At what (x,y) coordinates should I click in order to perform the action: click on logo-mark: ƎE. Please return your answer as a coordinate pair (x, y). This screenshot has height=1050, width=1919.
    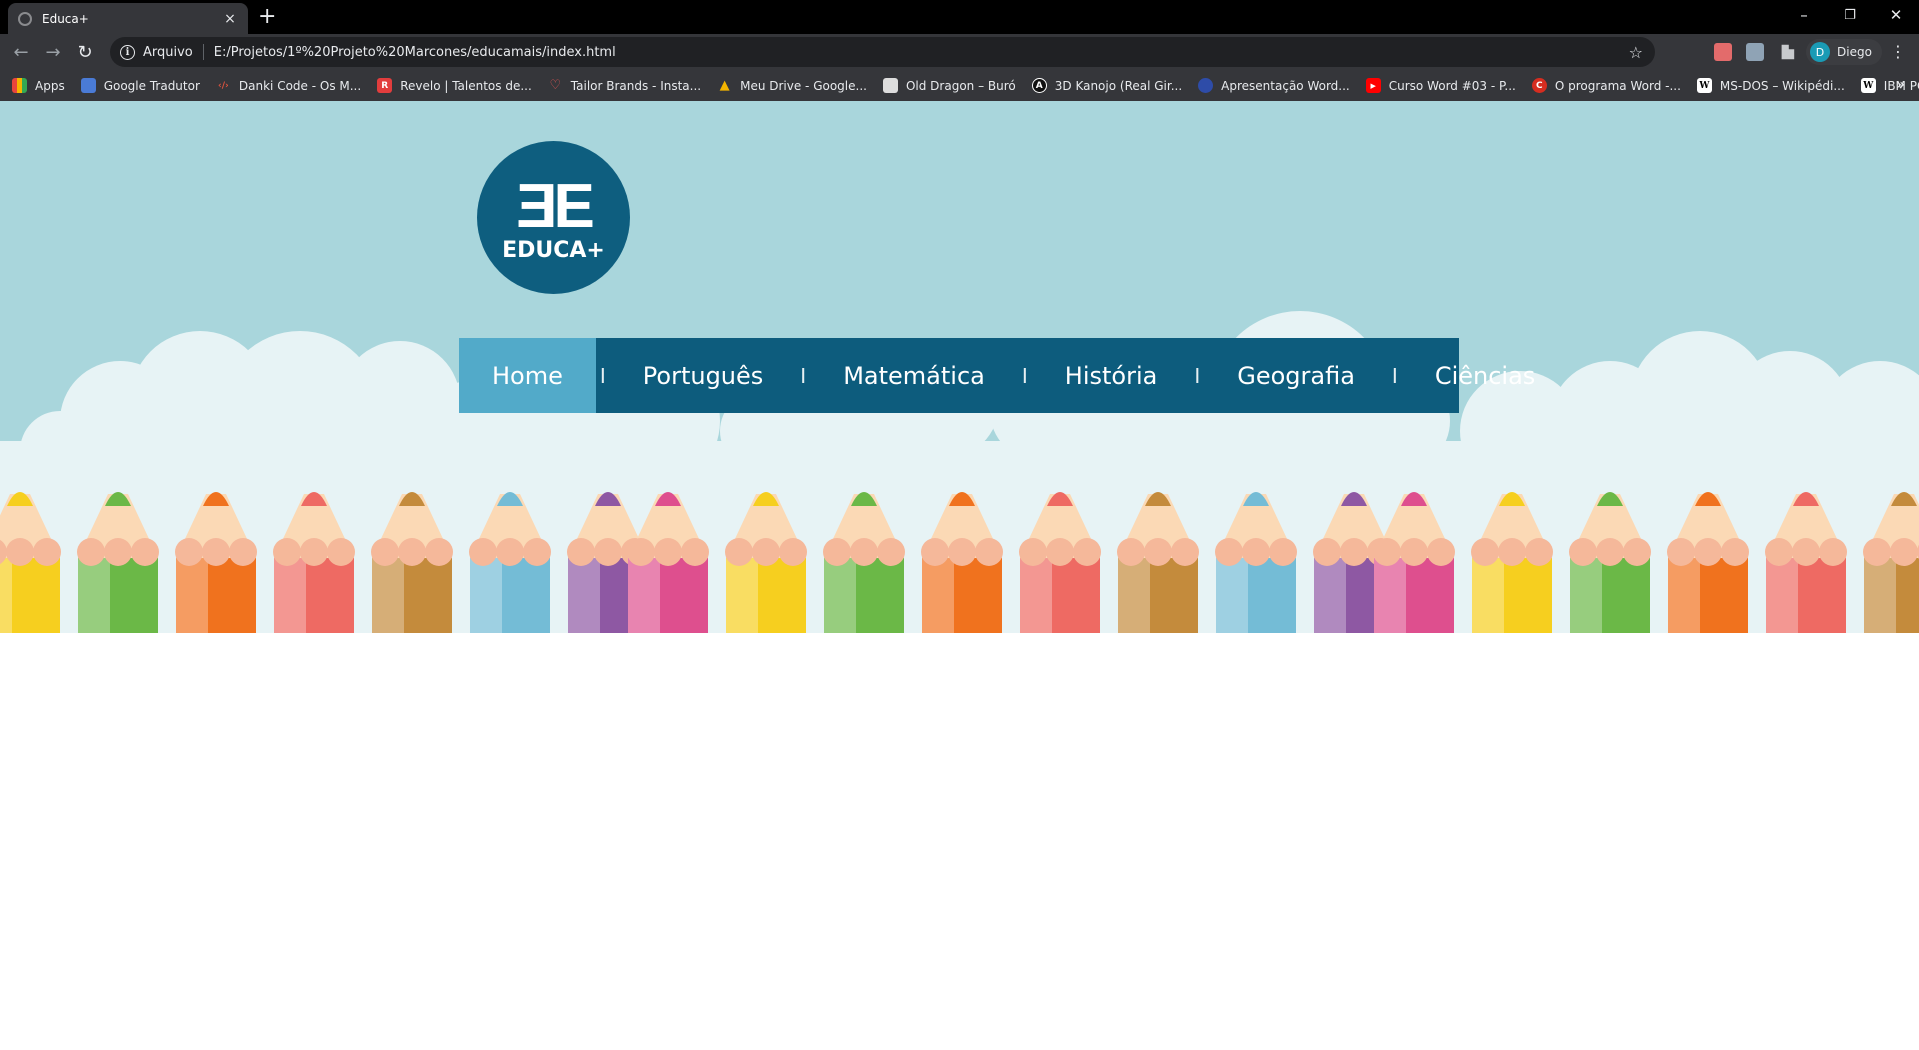
    Looking at the image, I should click on (555, 206).